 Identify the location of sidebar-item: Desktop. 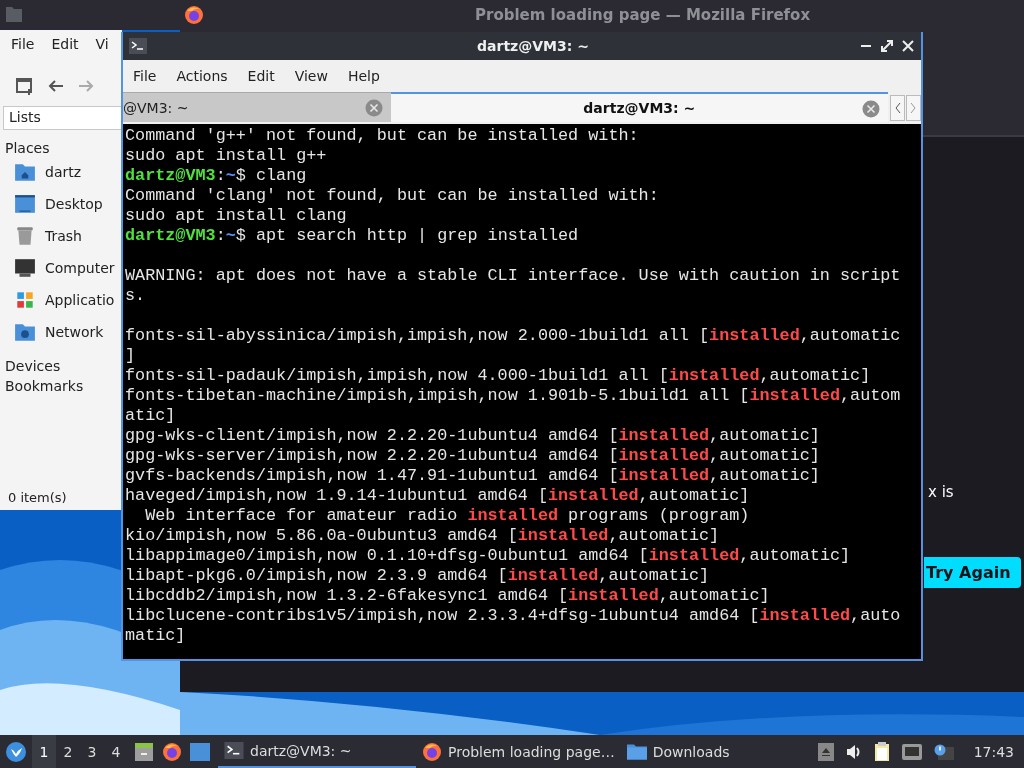
(61, 204).